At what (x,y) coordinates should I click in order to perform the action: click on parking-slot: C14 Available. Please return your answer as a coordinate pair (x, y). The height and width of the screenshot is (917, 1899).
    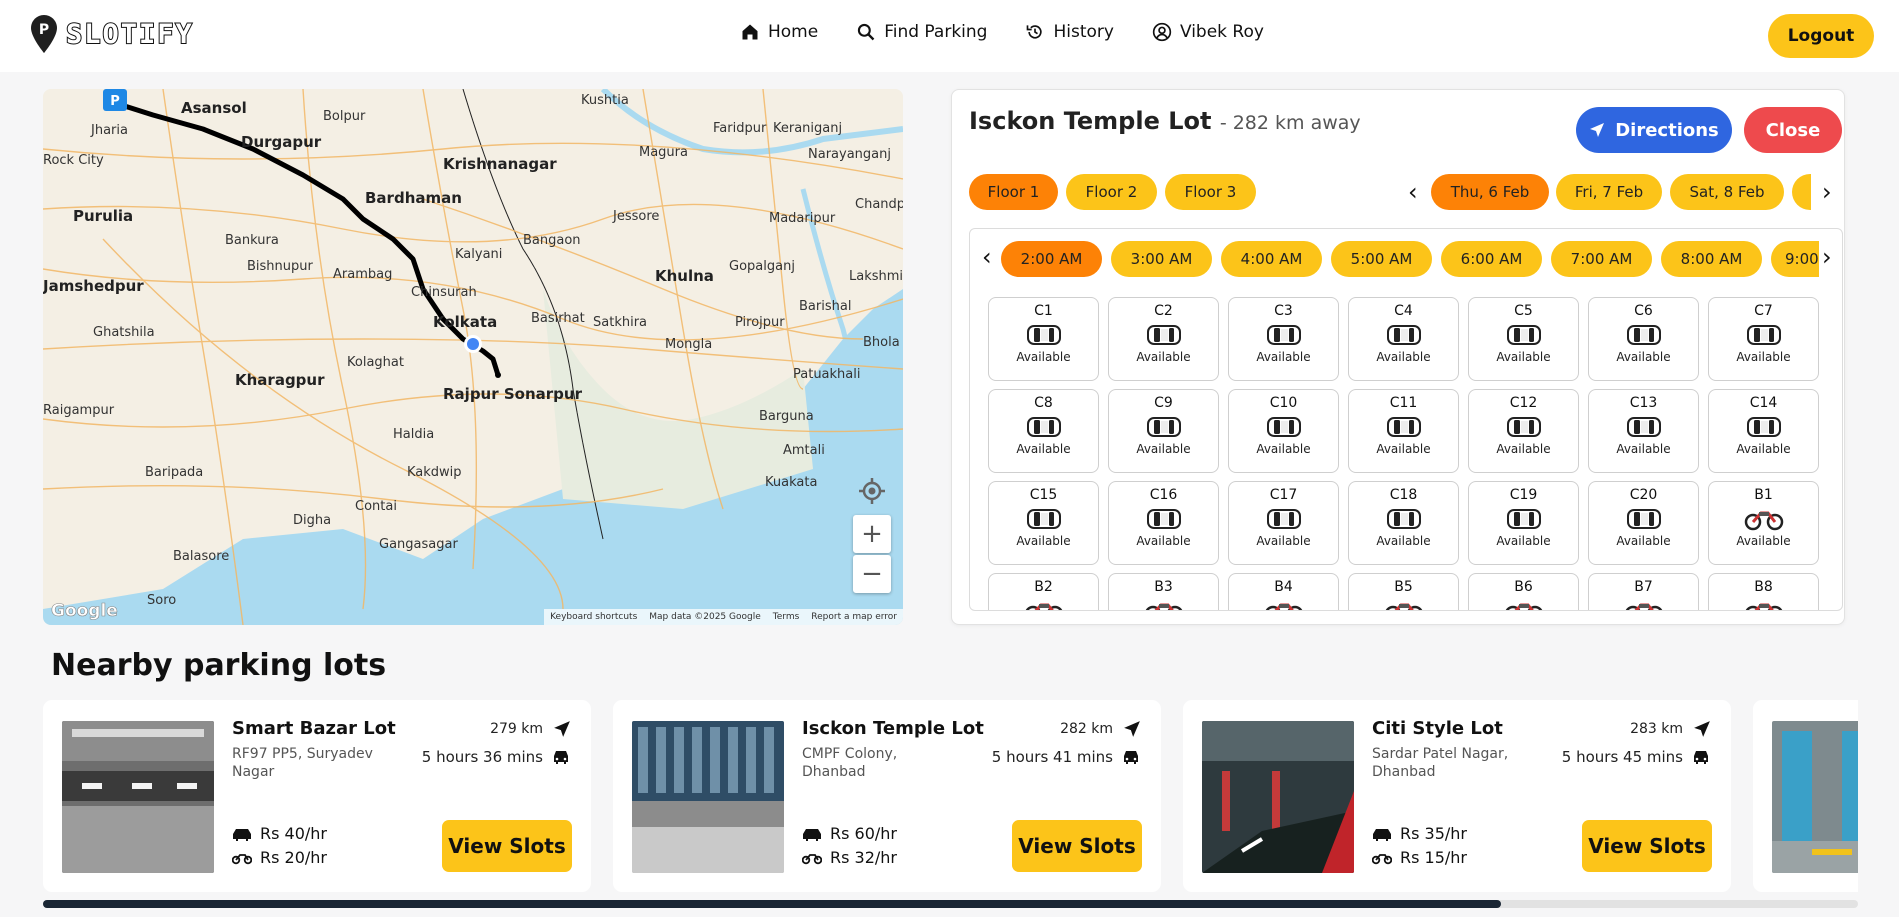
    Looking at the image, I should click on (1763, 431).